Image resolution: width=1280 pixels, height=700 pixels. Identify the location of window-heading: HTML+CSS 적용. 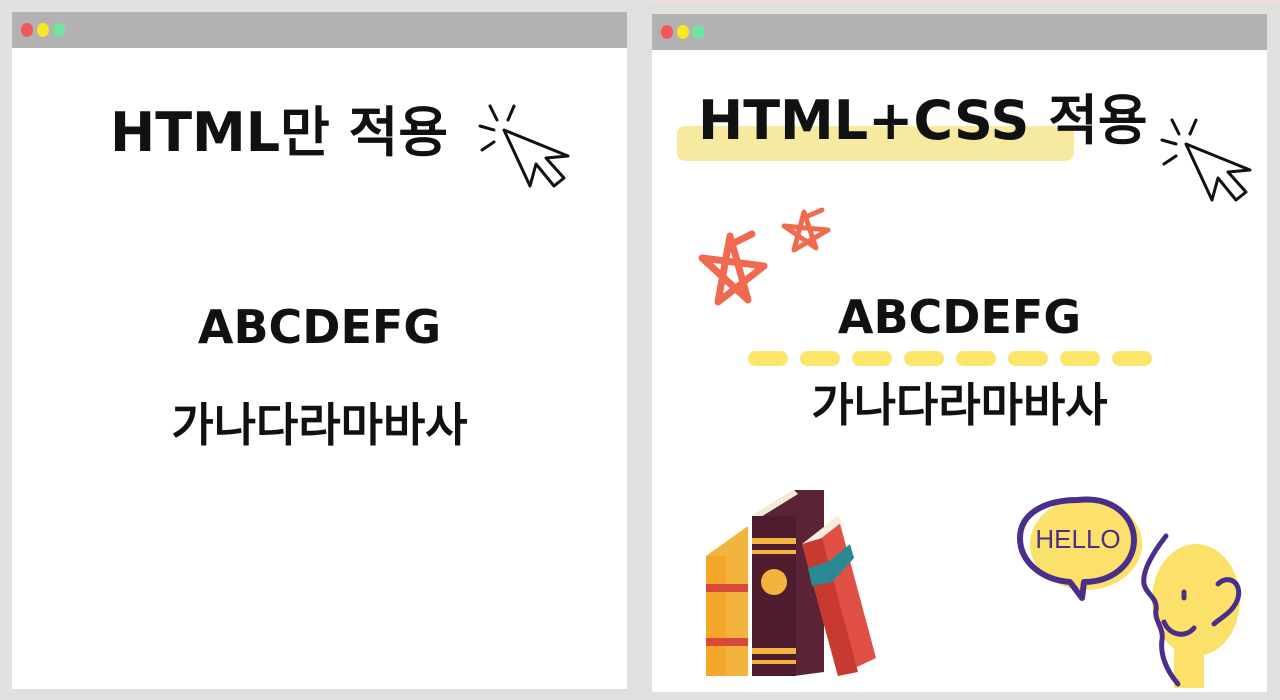
(923, 120).